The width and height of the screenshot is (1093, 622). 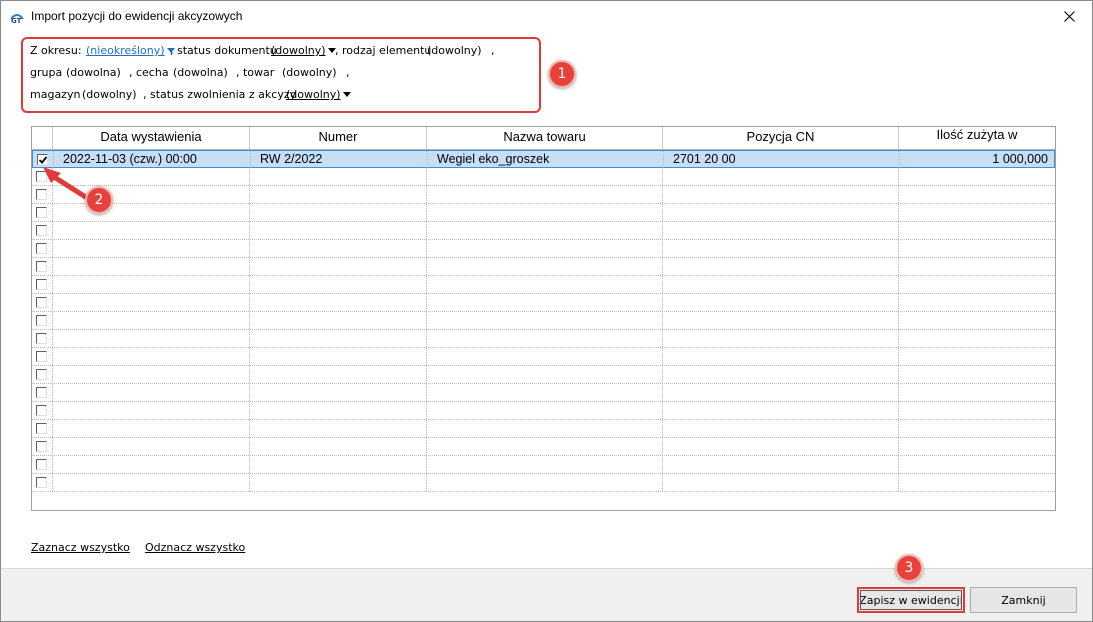 What do you see at coordinates (309, 72) in the screenshot?
I see `goods-value: (dowolny)` at bounding box center [309, 72].